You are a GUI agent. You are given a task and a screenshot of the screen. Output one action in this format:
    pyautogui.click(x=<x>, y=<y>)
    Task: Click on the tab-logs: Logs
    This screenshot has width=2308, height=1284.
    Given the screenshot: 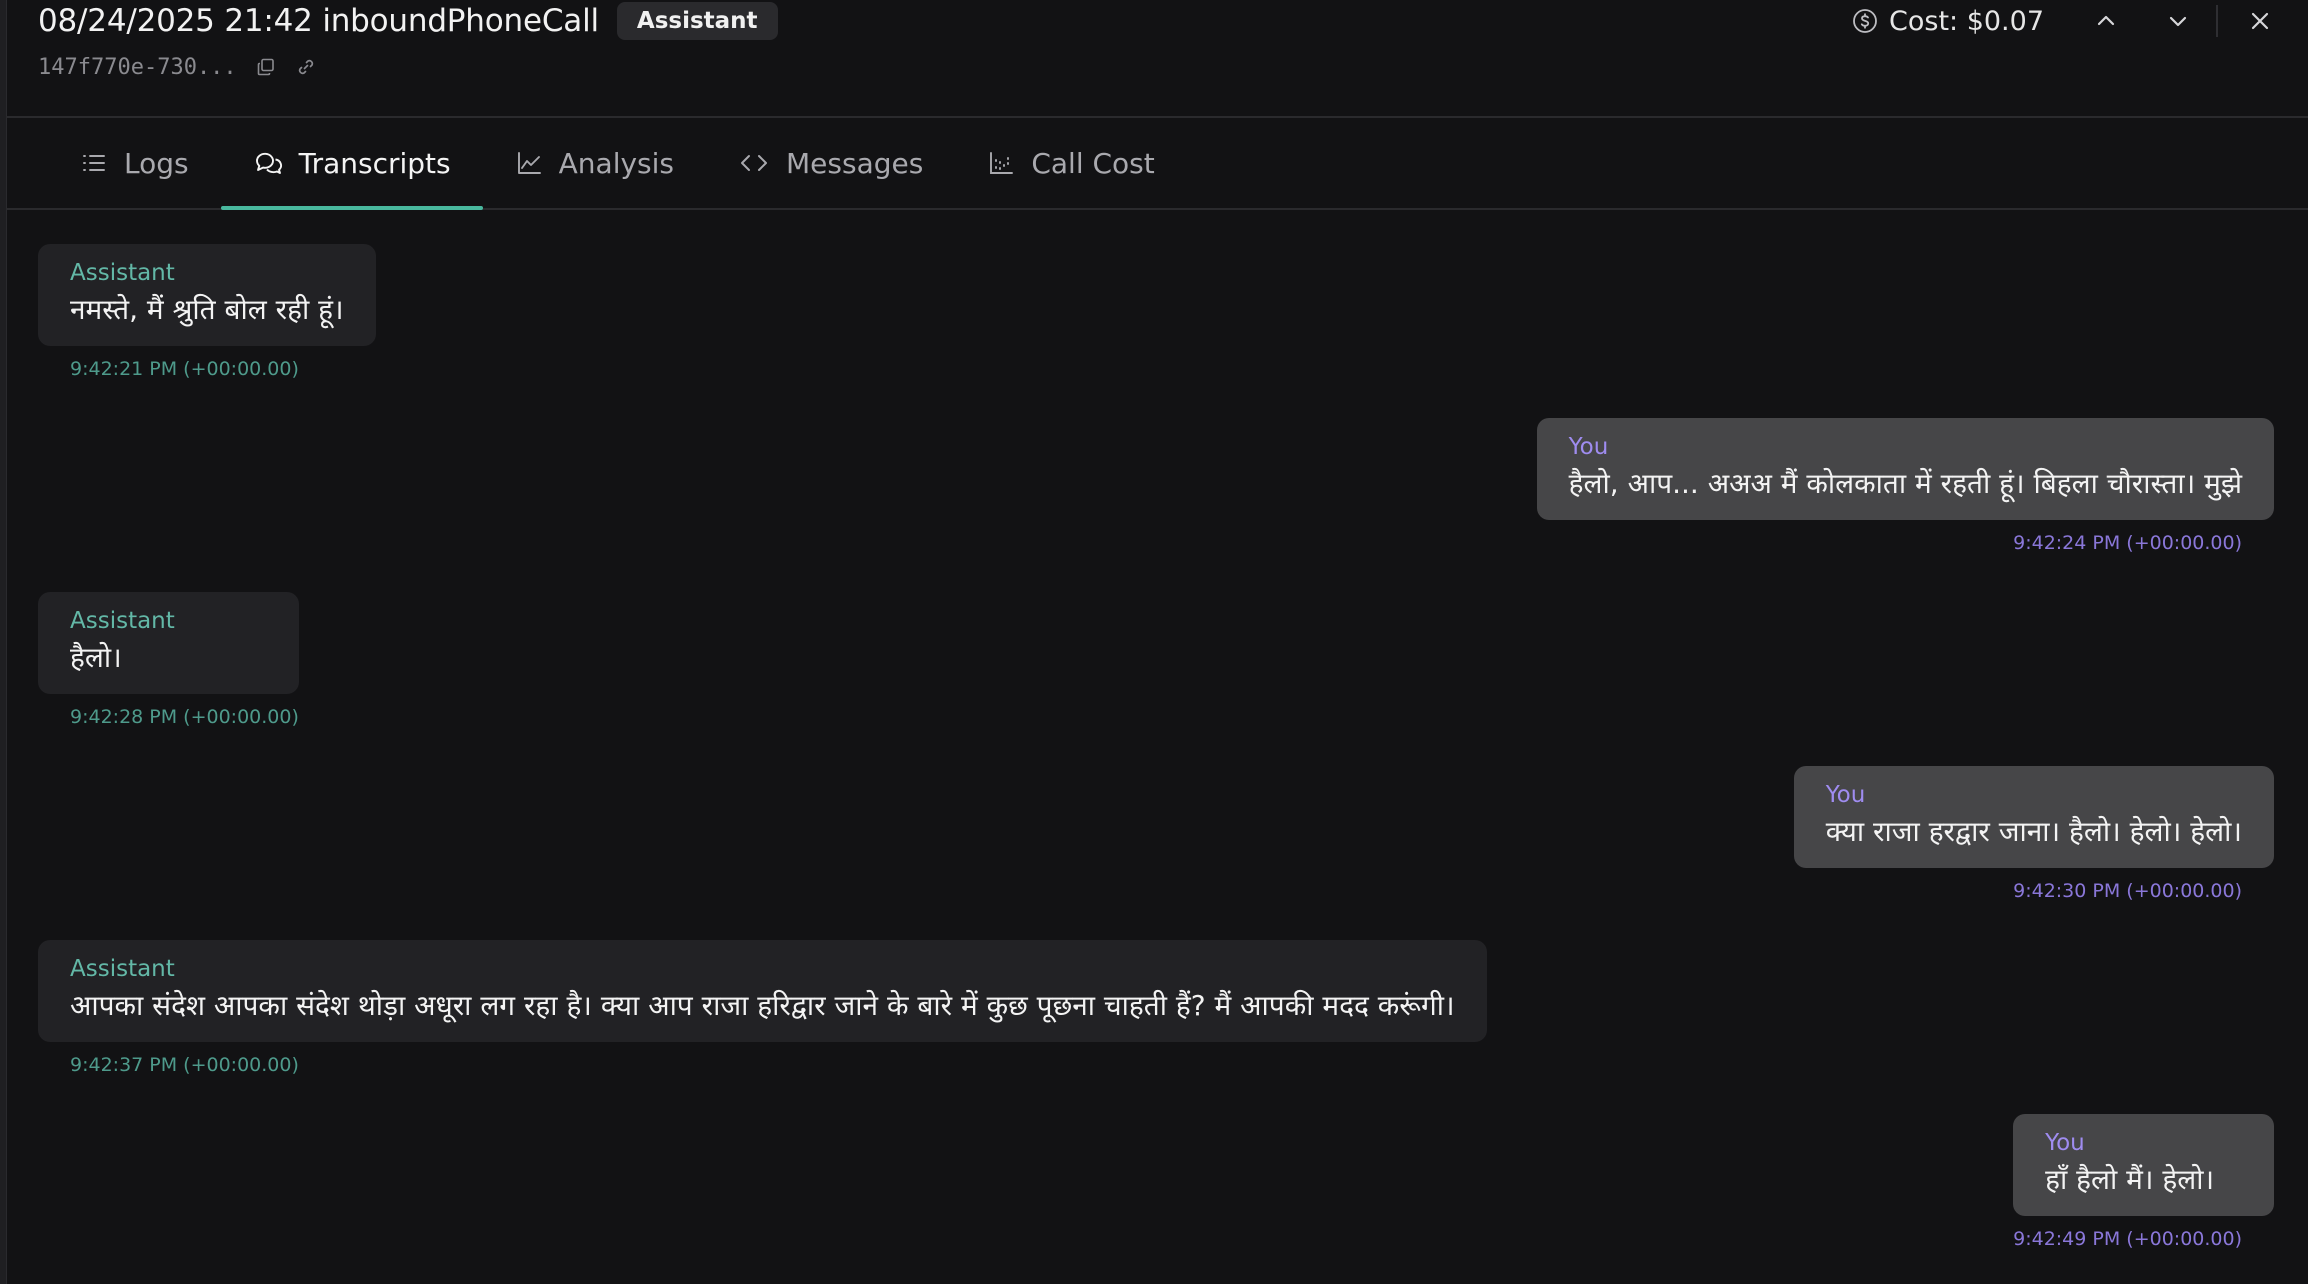 What is the action you would take?
    pyautogui.click(x=134, y=163)
    